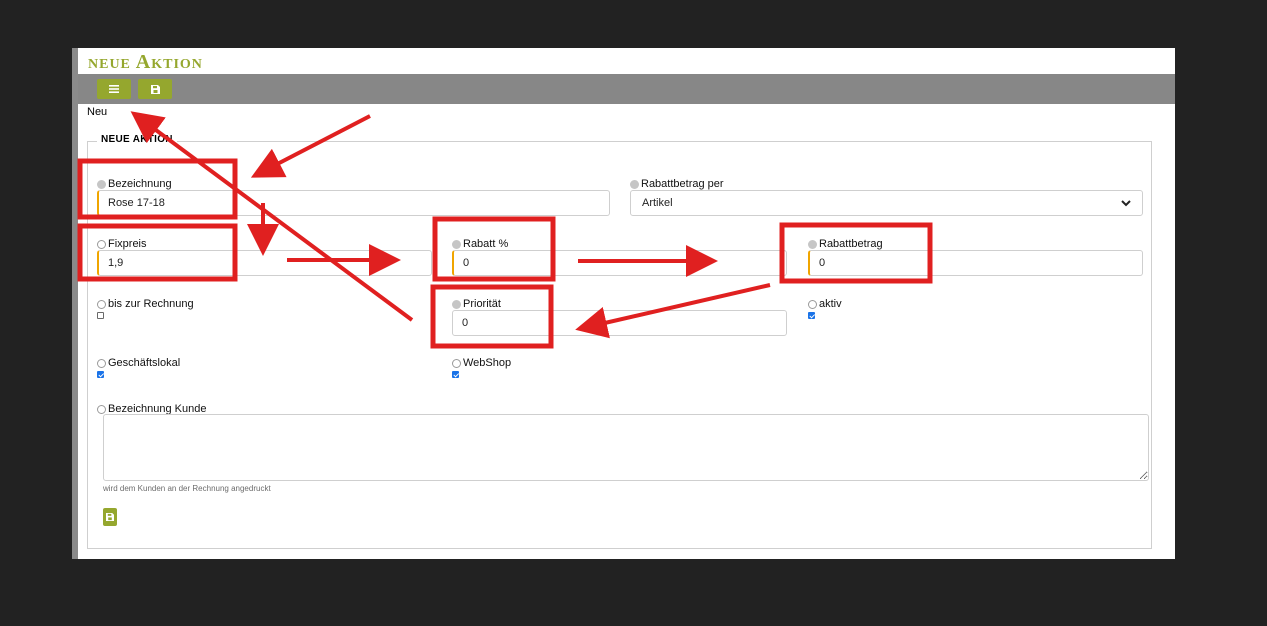 This screenshot has height=626, width=1267. Describe the element at coordinates (677, 184) in the screenshot. I see `rabattbetrag-per-label: Rabattbetrag per` at that location.